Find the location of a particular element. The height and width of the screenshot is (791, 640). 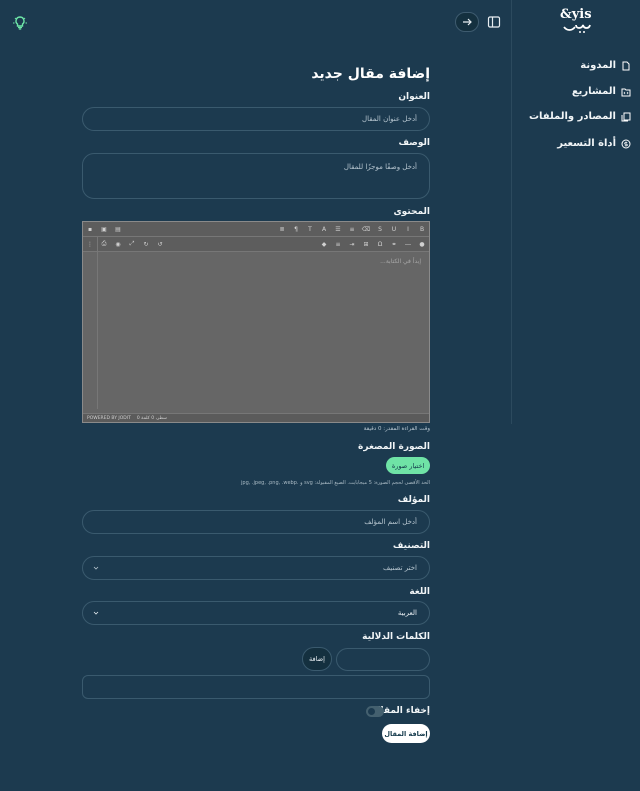

title-input: أدخل عنوان المقال is located at coordinates (256, 119).